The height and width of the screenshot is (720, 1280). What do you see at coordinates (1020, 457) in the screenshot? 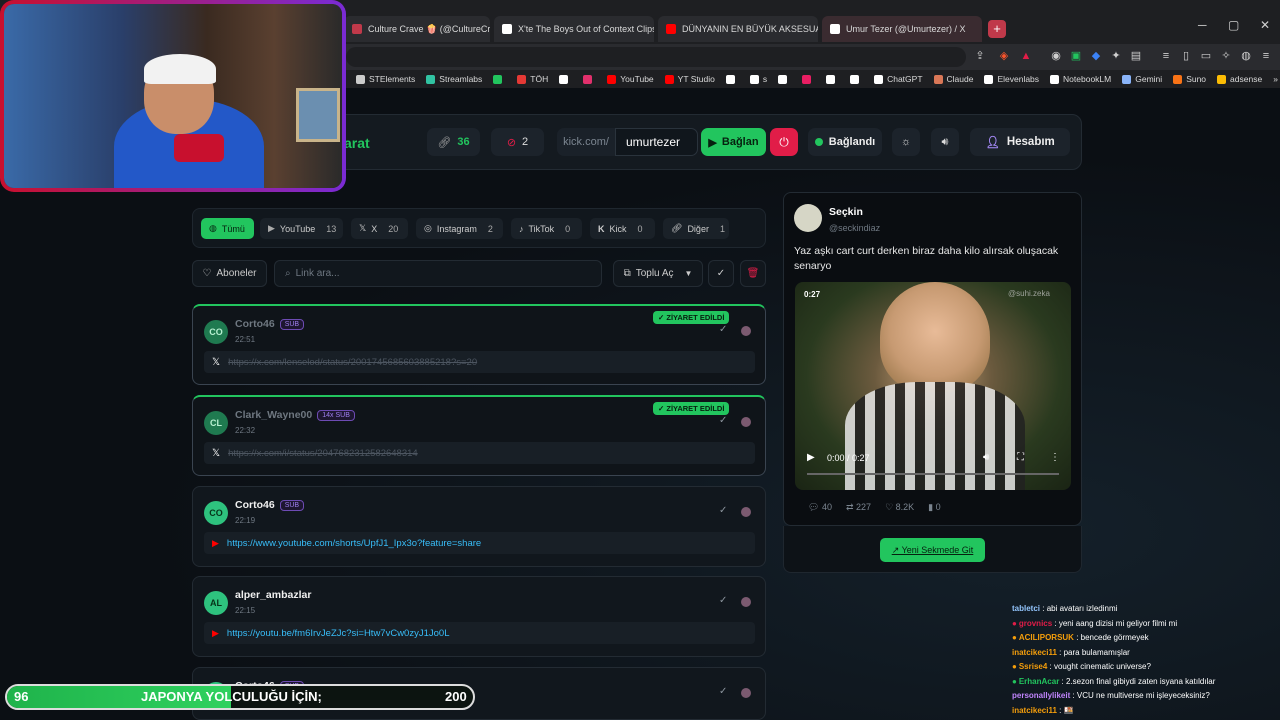
I see `fullscreen-icon: ⛶` at bounding box center [1020, 457].